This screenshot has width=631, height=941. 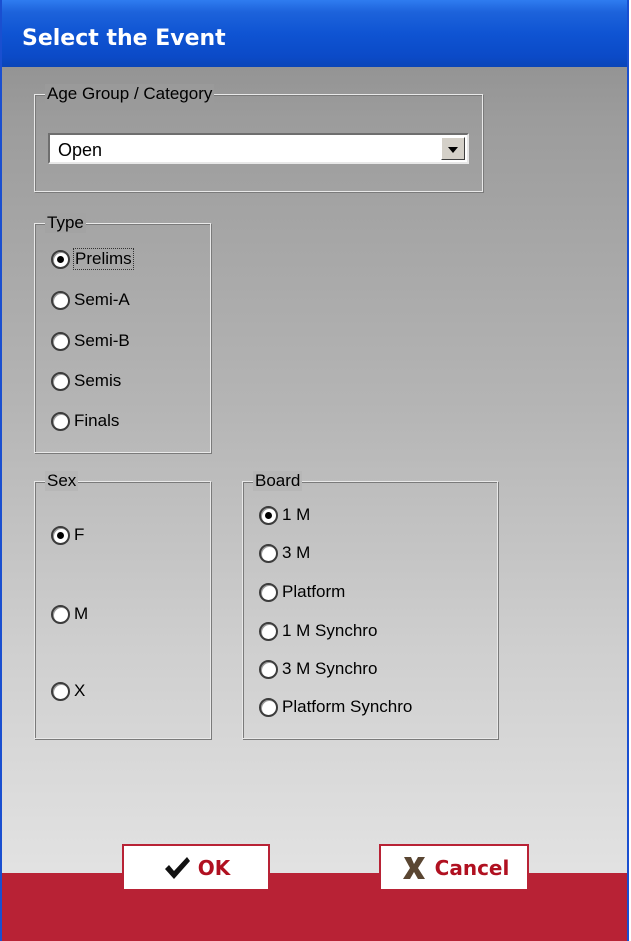 I want to click on type-option-semi-b: Semi-B, so click(x=90, y=341).